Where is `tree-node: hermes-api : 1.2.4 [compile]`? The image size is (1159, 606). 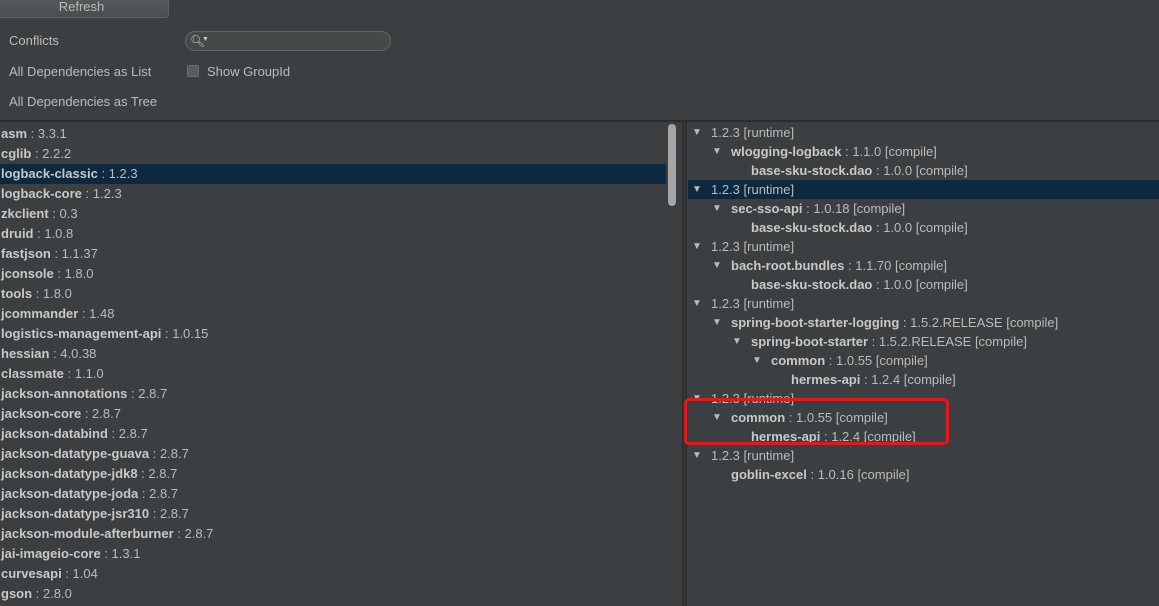 tree-node: hermes-api : 1.2.4 [compile] is located at coordinates (923, 379).